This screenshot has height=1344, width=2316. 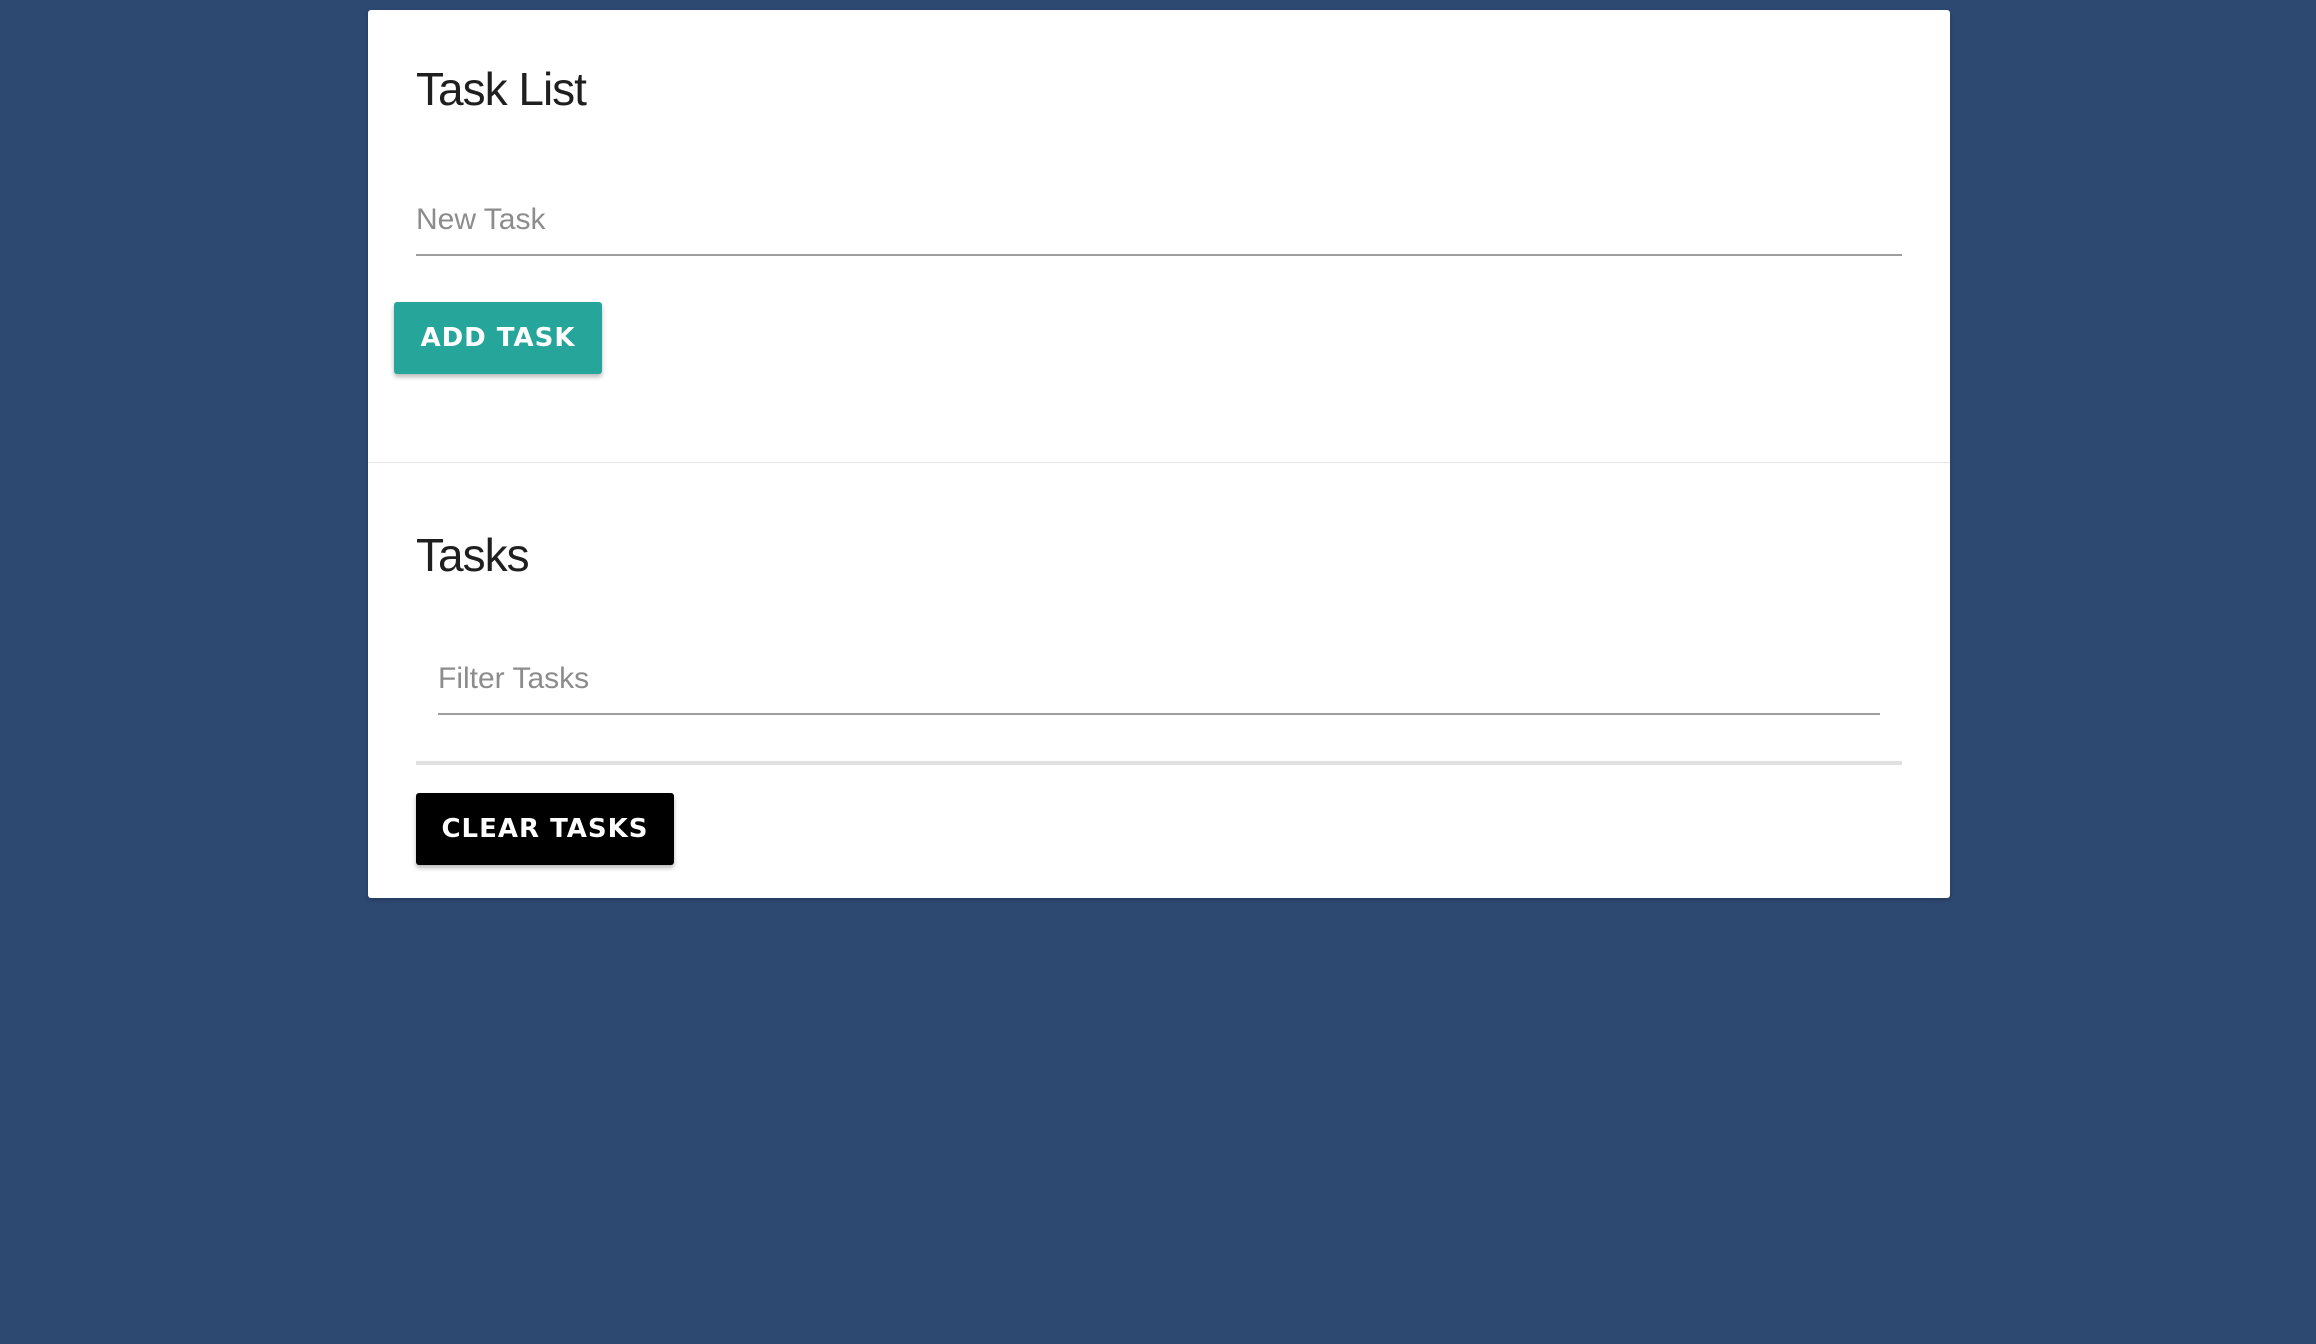 What do you see at coordinates (498, 338) in the screenshot?
I see `add-task-button: ADD TASK` at bounding box center [498, 338].